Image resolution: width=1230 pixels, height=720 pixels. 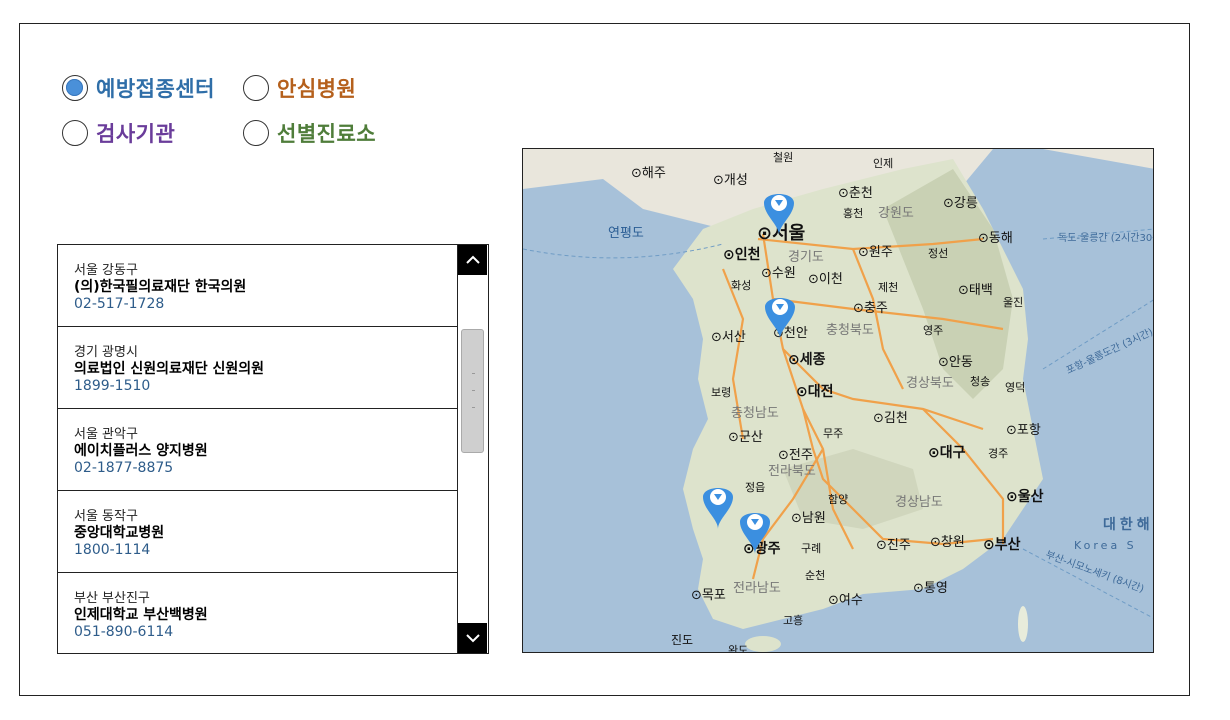 I want to click on radio-label: 예방접종센터, so click(x=155, y=89).